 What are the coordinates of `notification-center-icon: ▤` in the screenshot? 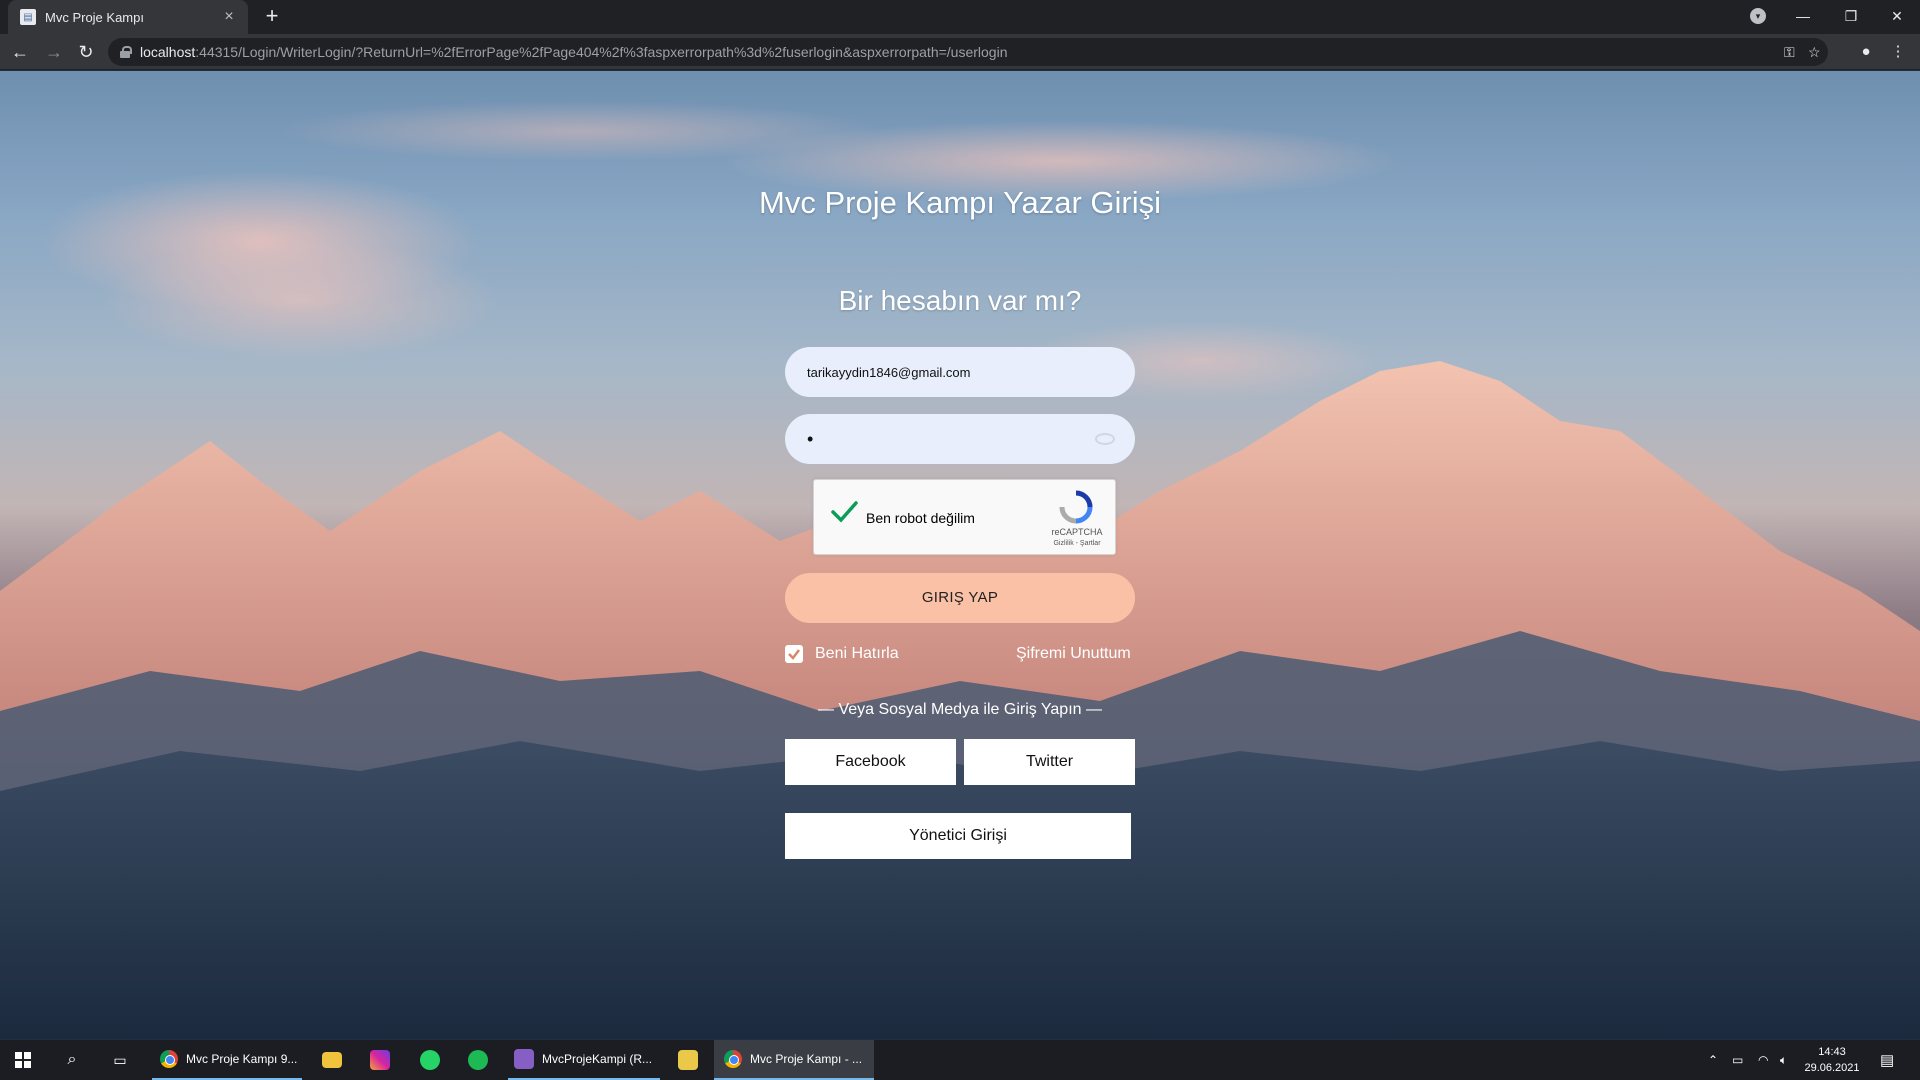 It's located at (1887, 1060).